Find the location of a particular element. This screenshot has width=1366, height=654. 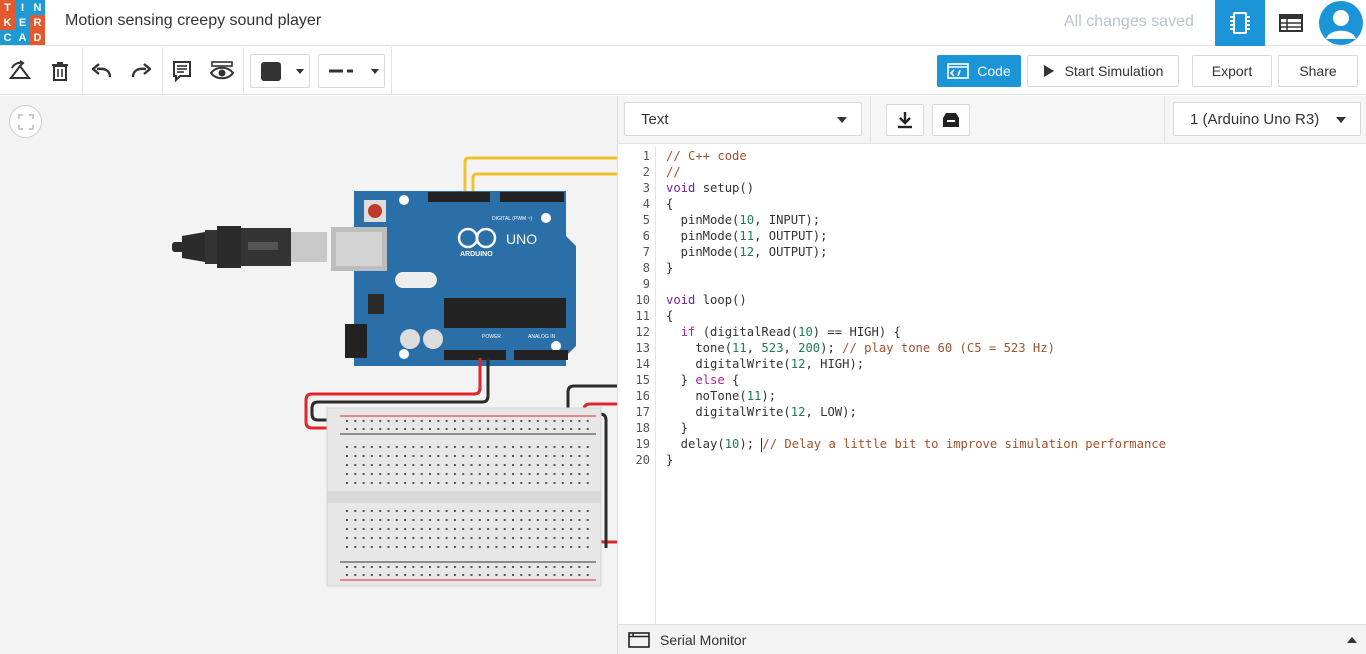

board-select: 1 (Arduino Uno R3) is located at coordinates (1267, 119).